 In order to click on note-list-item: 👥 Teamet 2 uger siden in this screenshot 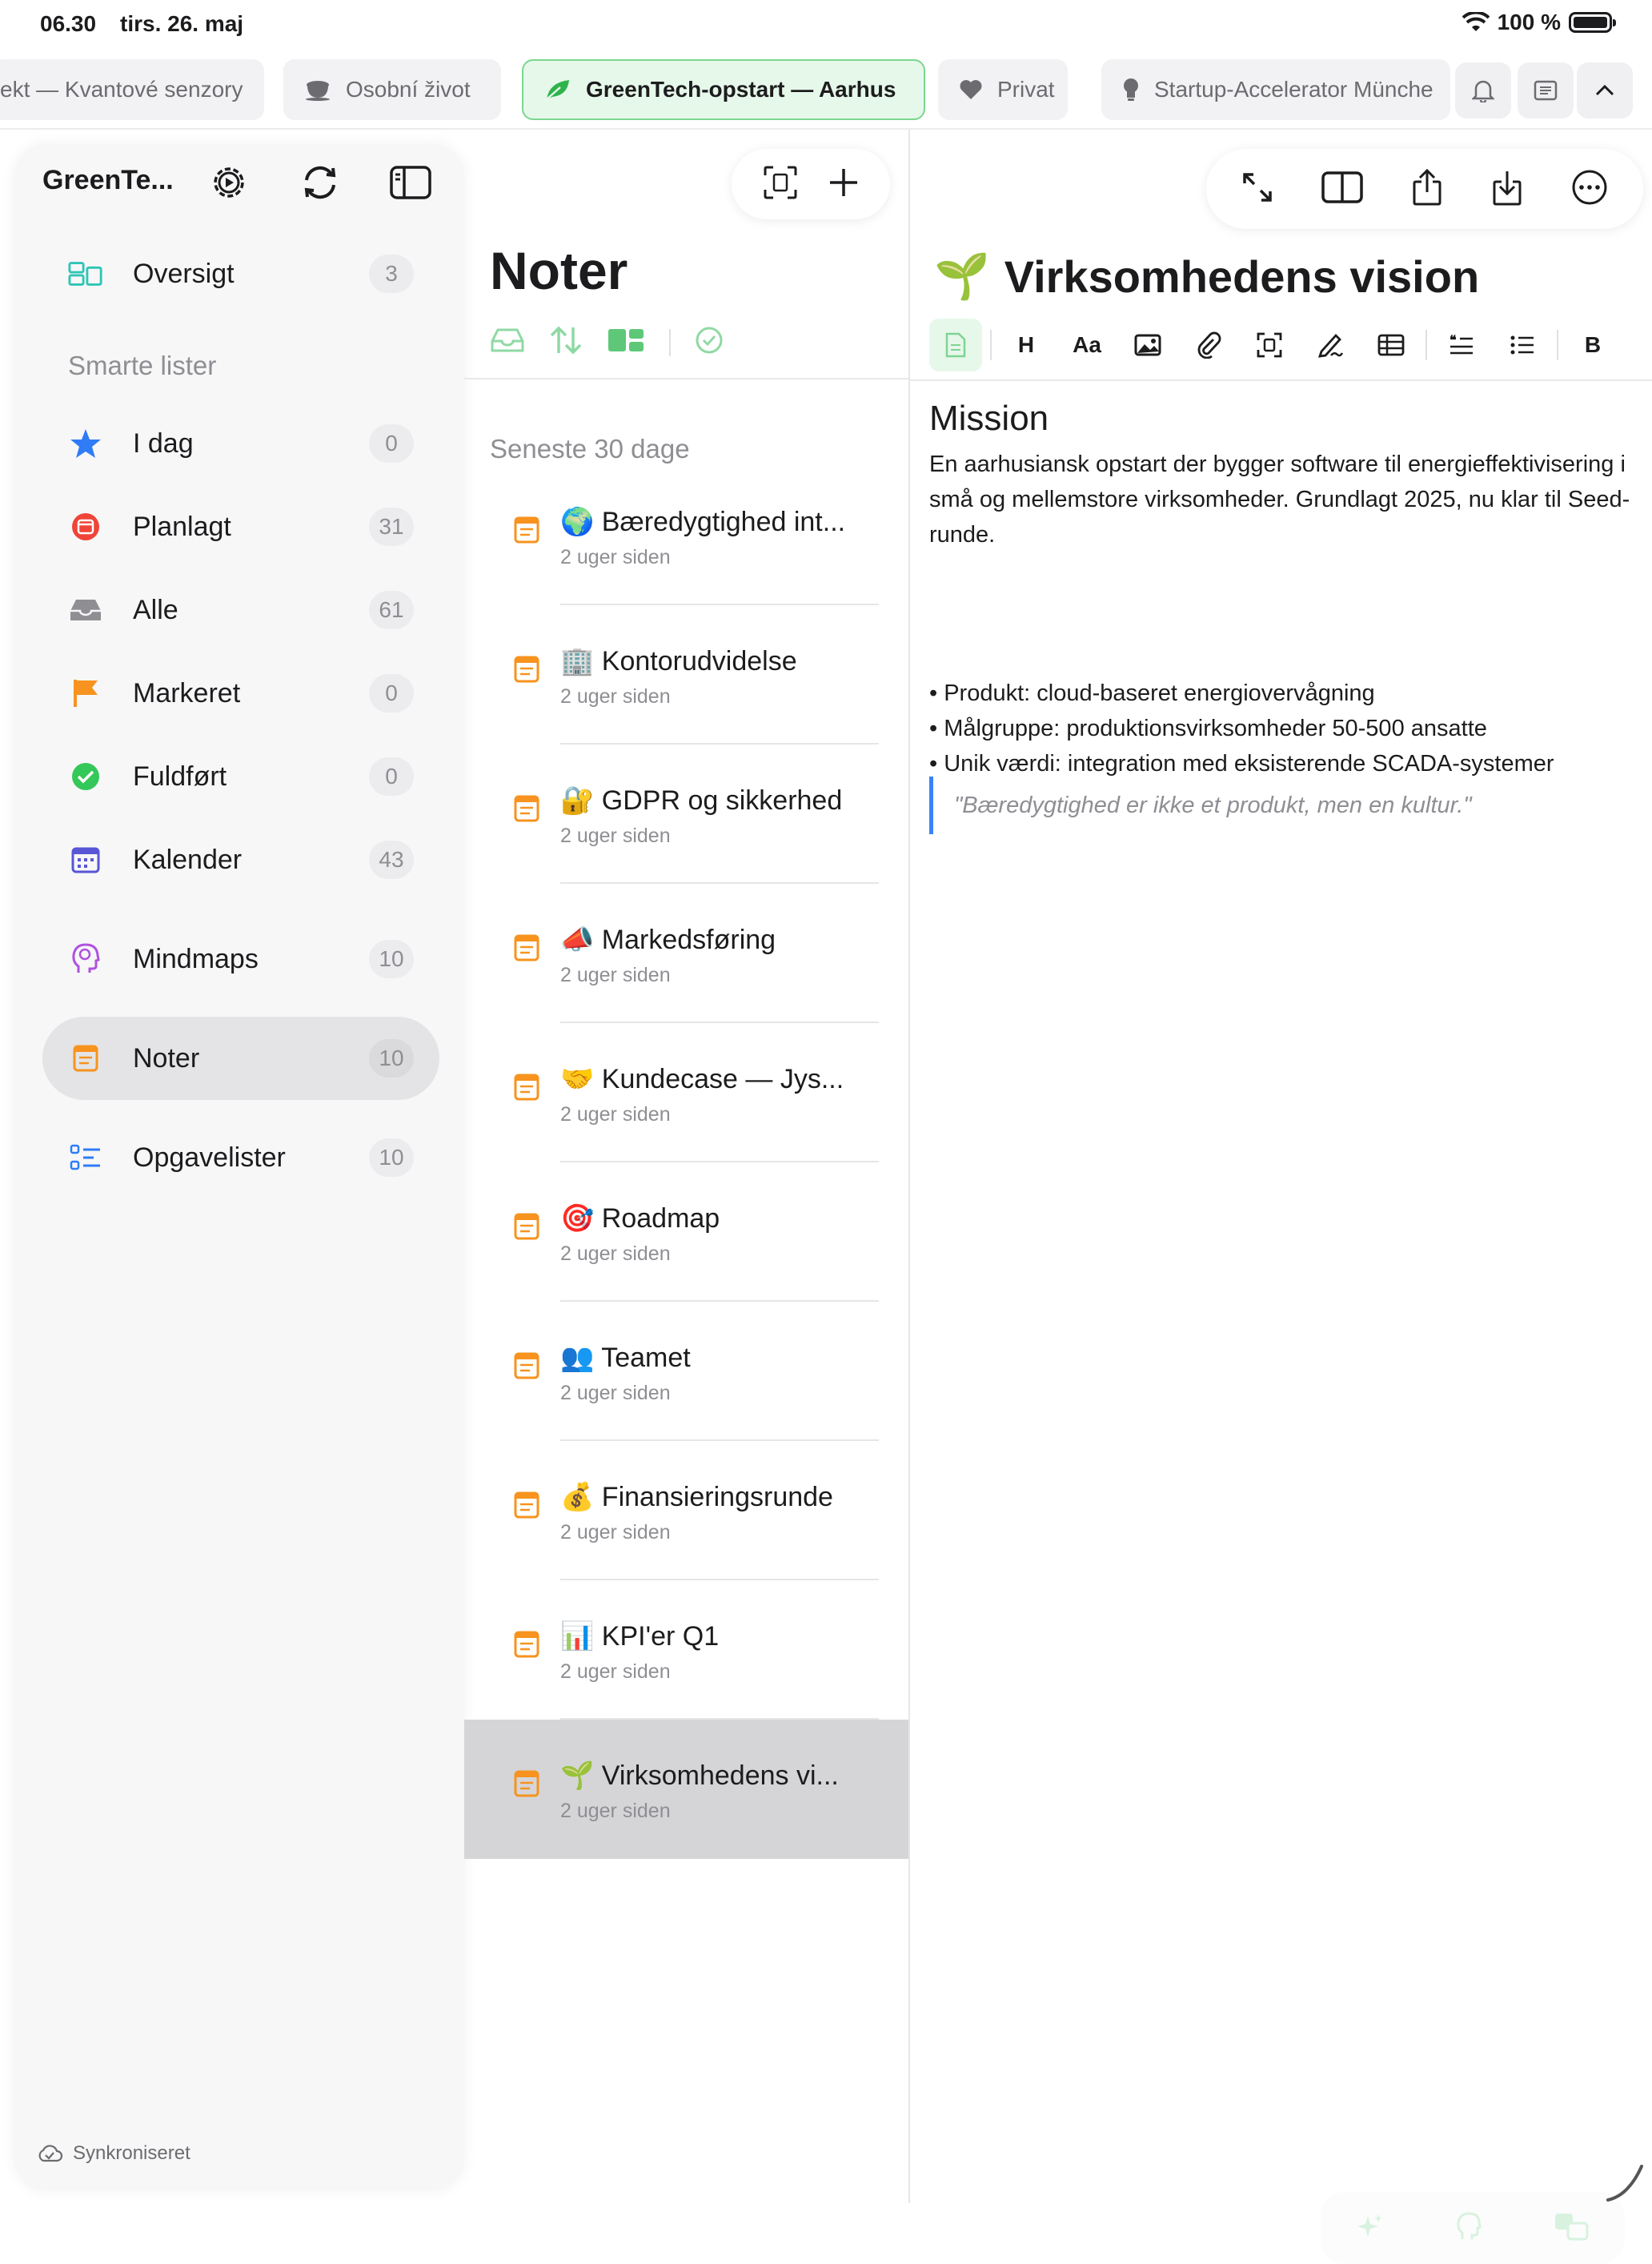, I will do `click(686, 1371)`.